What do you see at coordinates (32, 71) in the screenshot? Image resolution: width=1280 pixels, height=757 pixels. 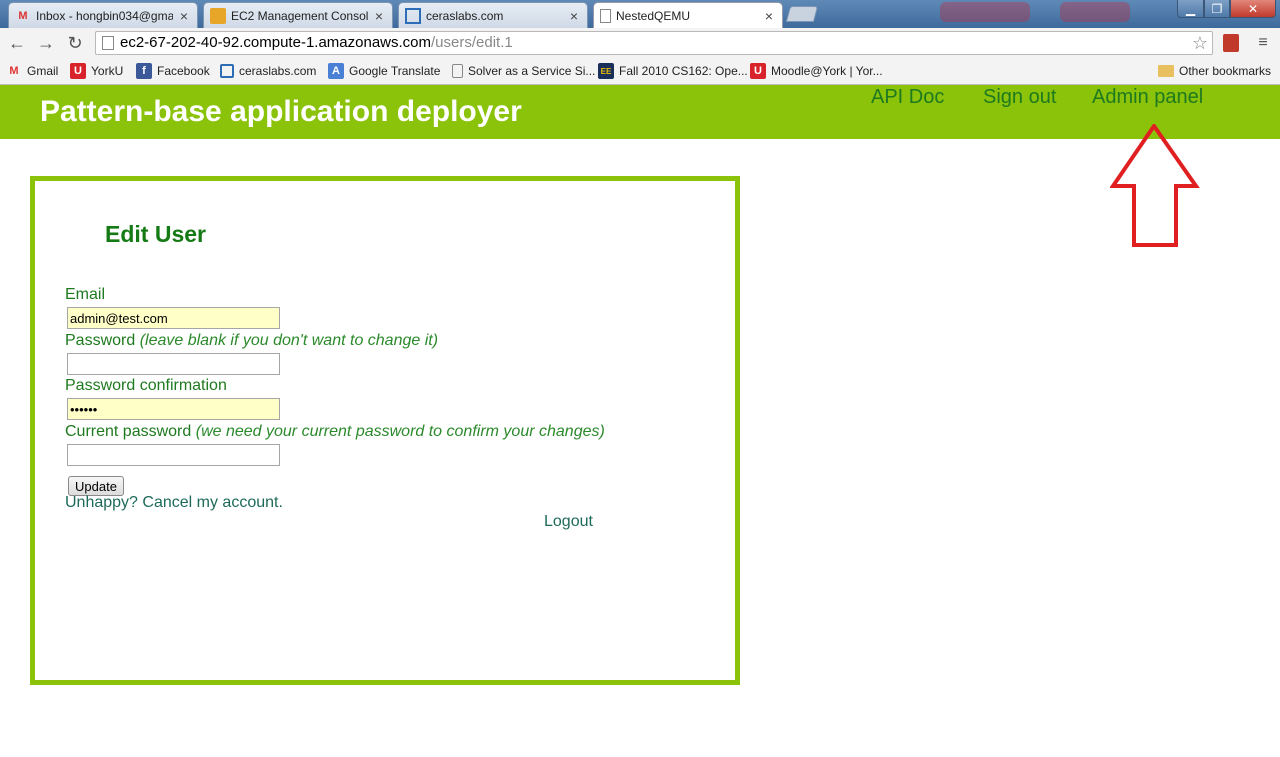 I see `bookmark-gmail: M Gmail` at bounding box center [32, 71].